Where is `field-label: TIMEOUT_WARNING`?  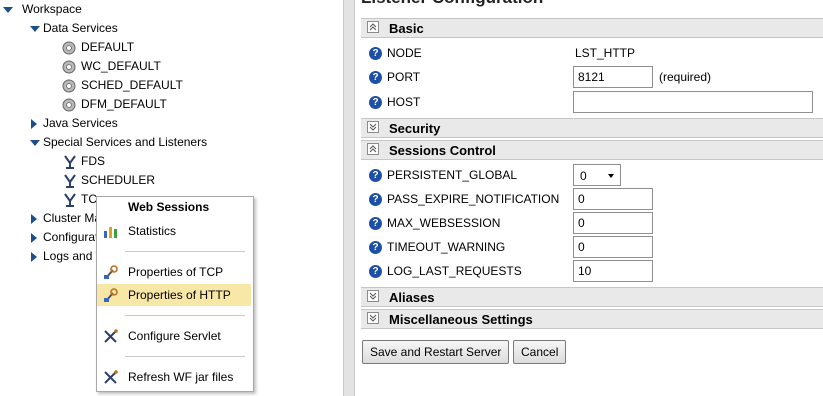
field-label: TIMEOUT_WARNING is located at coordinates (446, 247).